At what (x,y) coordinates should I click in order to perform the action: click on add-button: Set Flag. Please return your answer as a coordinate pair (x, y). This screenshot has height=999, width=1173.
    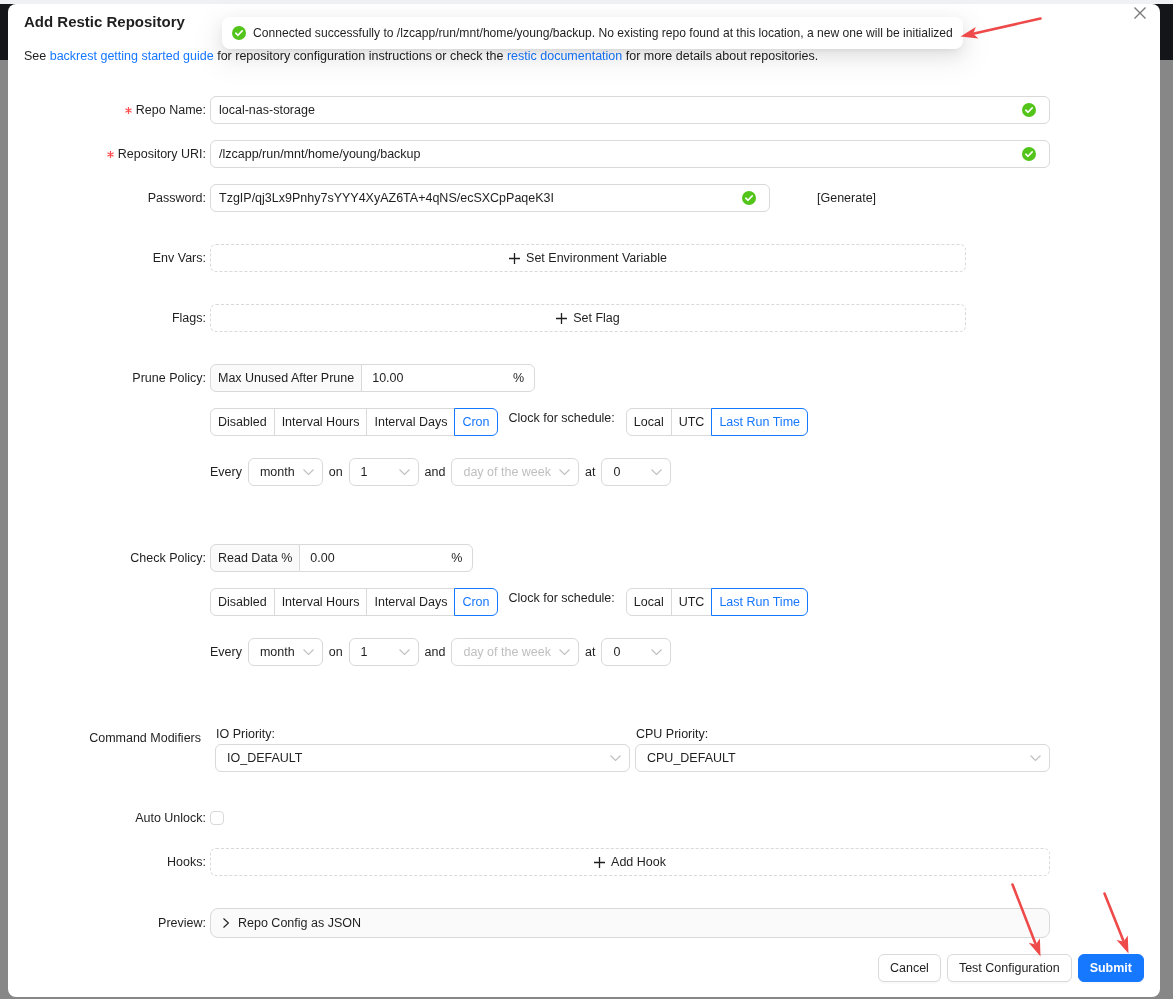
    Looking at the image, I should click on (588, 318).